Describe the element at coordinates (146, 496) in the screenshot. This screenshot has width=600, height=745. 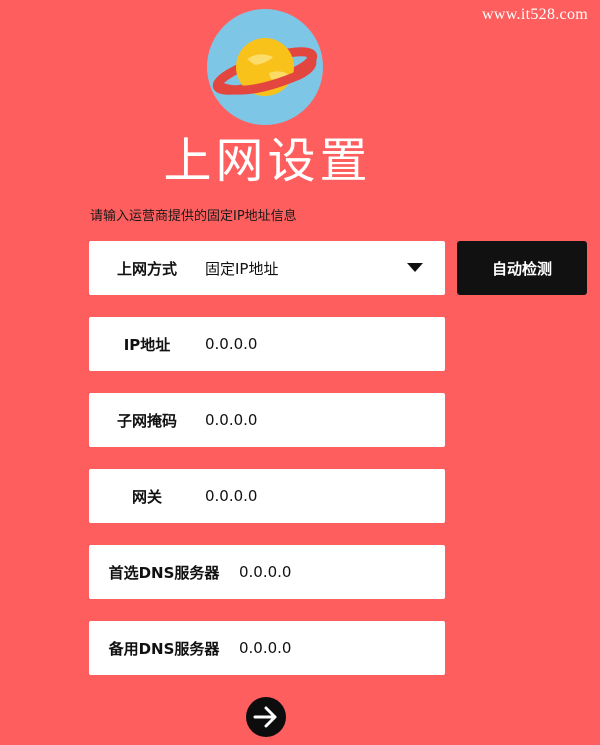
I see `gateway-label: 网关` at that location.